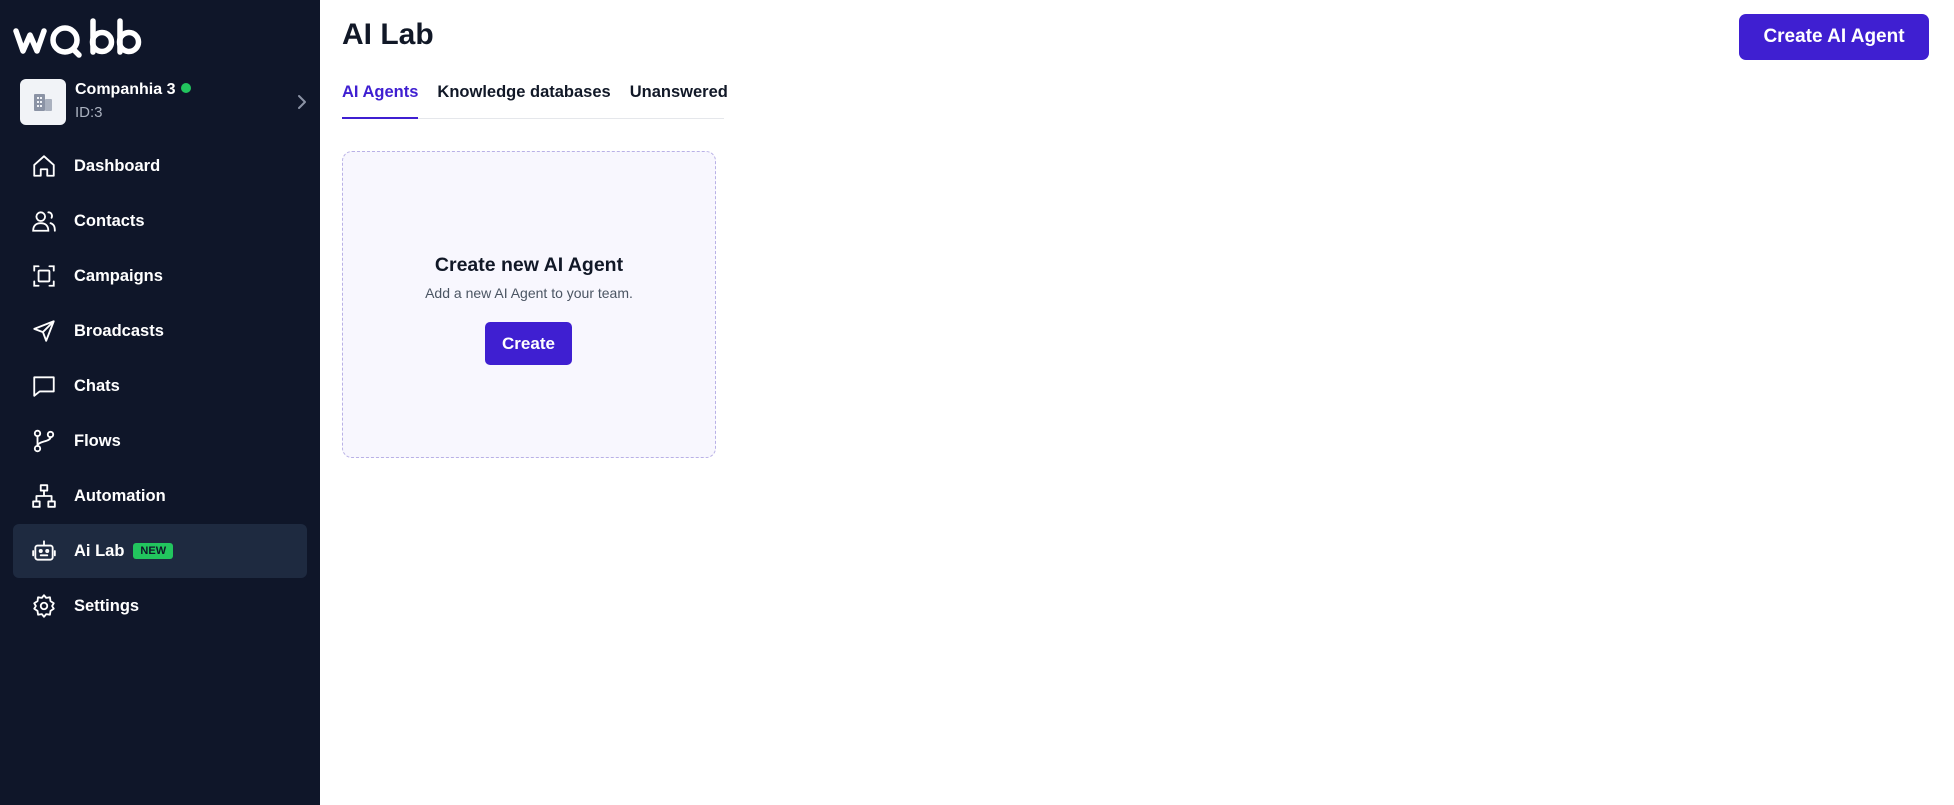 Image resolution: width=1954 pixels, height=805 pixels. I want to click on tab-ai-agents: AI Agents, so click(380, 99).